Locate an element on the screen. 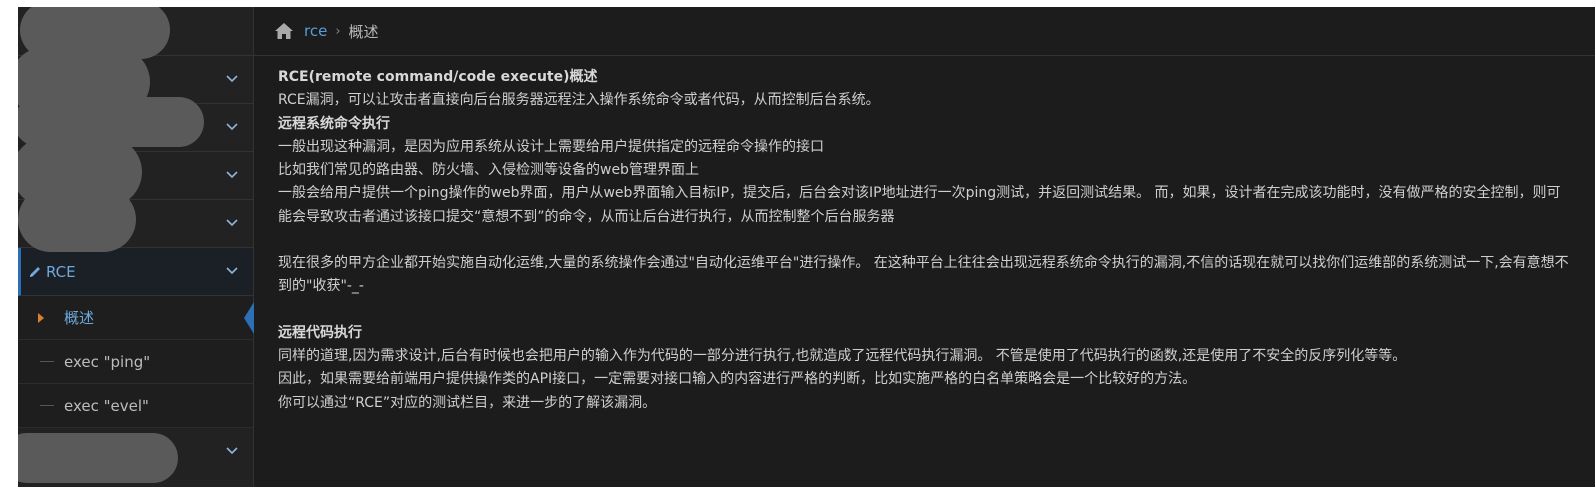 The image size is (1595, 495). breadcrumb-current: 概述 is located at coordinates (363, 31).